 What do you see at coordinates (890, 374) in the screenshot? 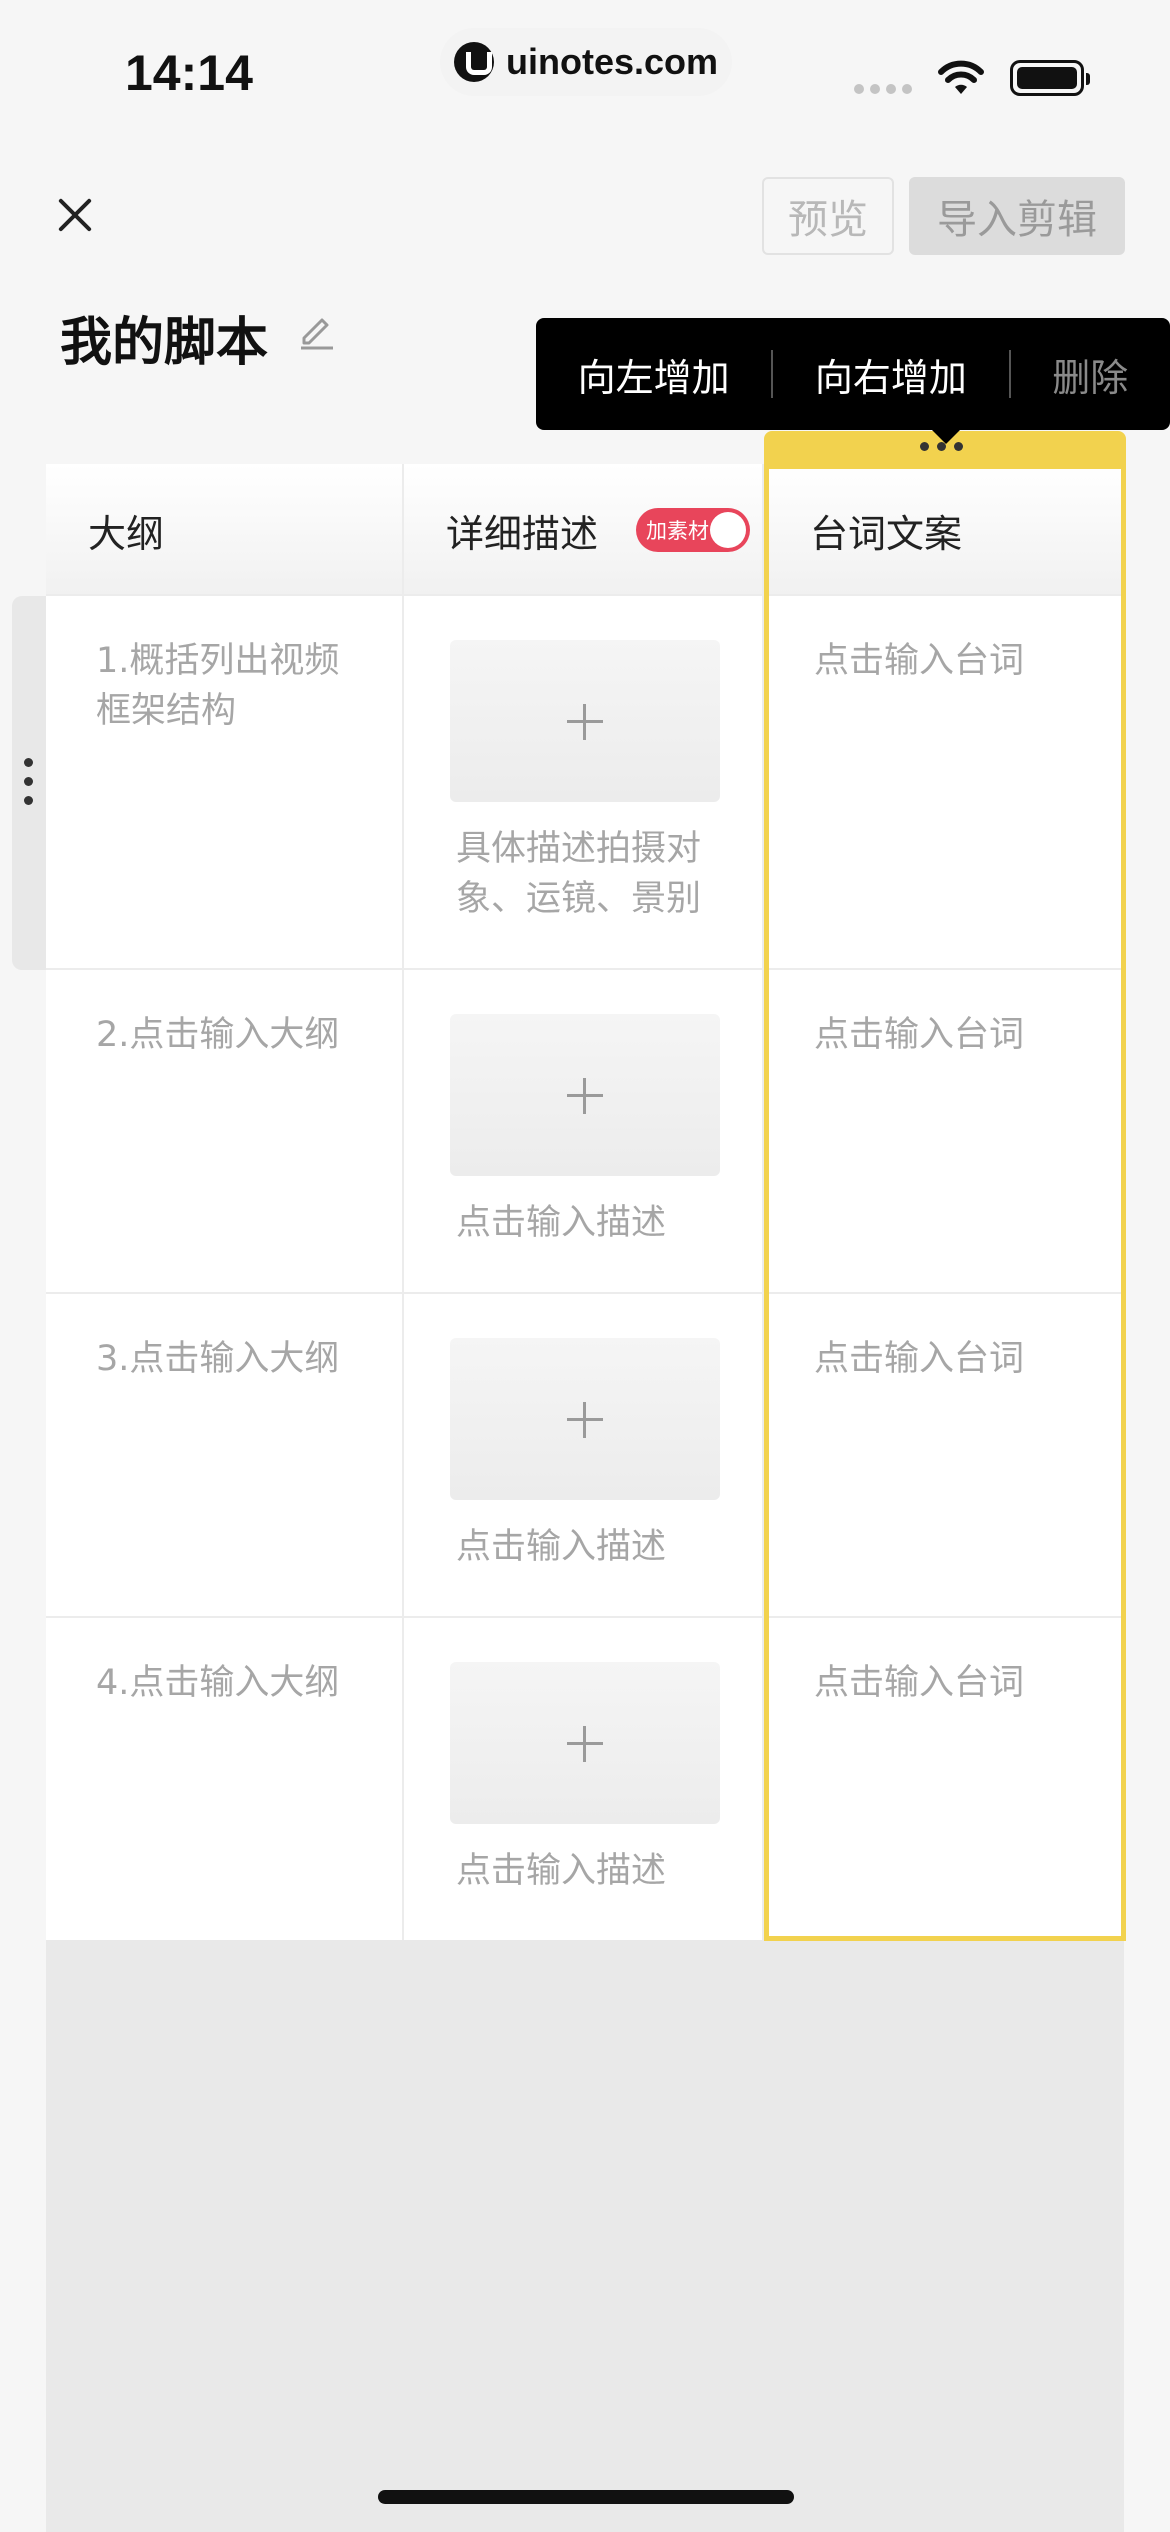
I see `add-column-right-button: 向右增加` at bounding box center [890, 374].